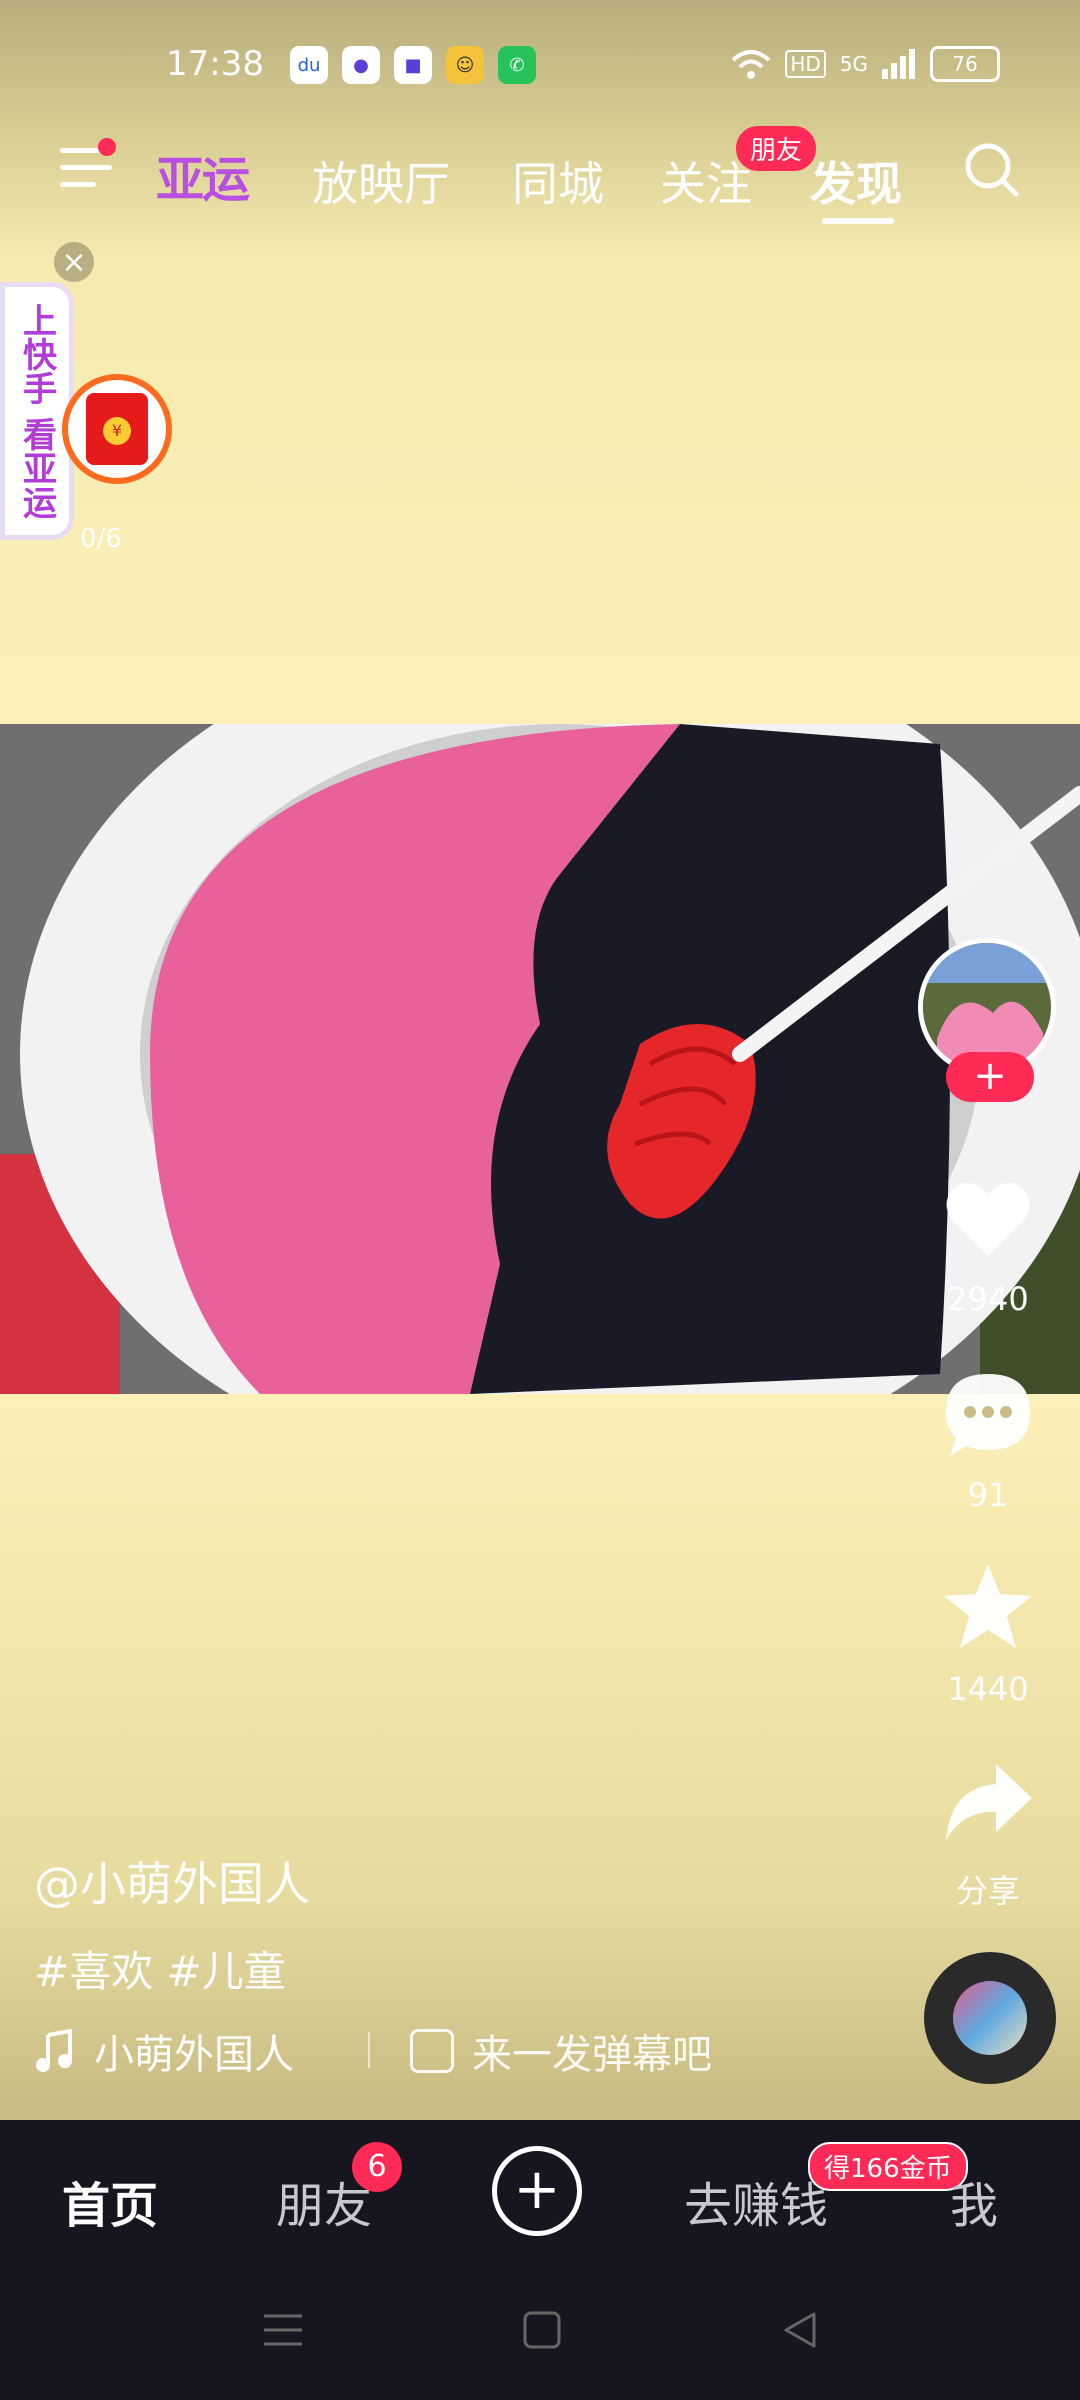 The height and width of the screenshot is (2400, 1080). What do you see at coordinates (988, 1414) in the screenshot?
I see `comment-icon` at bounding box center [988, 1414].